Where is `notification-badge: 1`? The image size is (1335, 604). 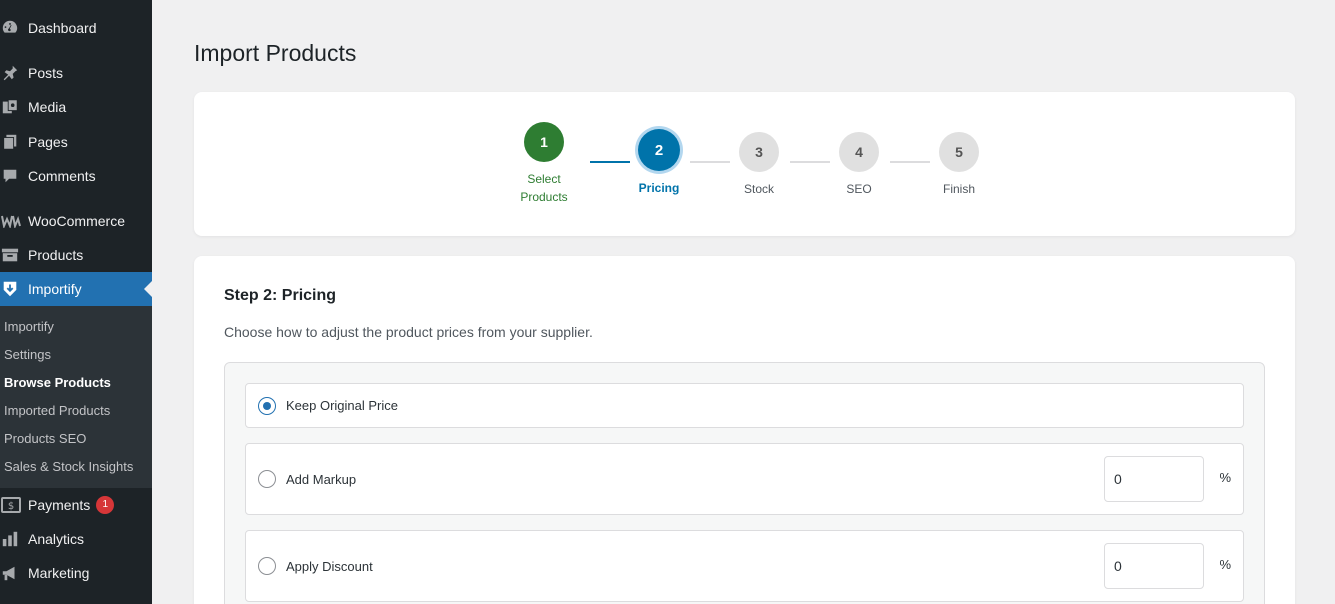 notification-badge: 1 is located at coordinates (105, 505).